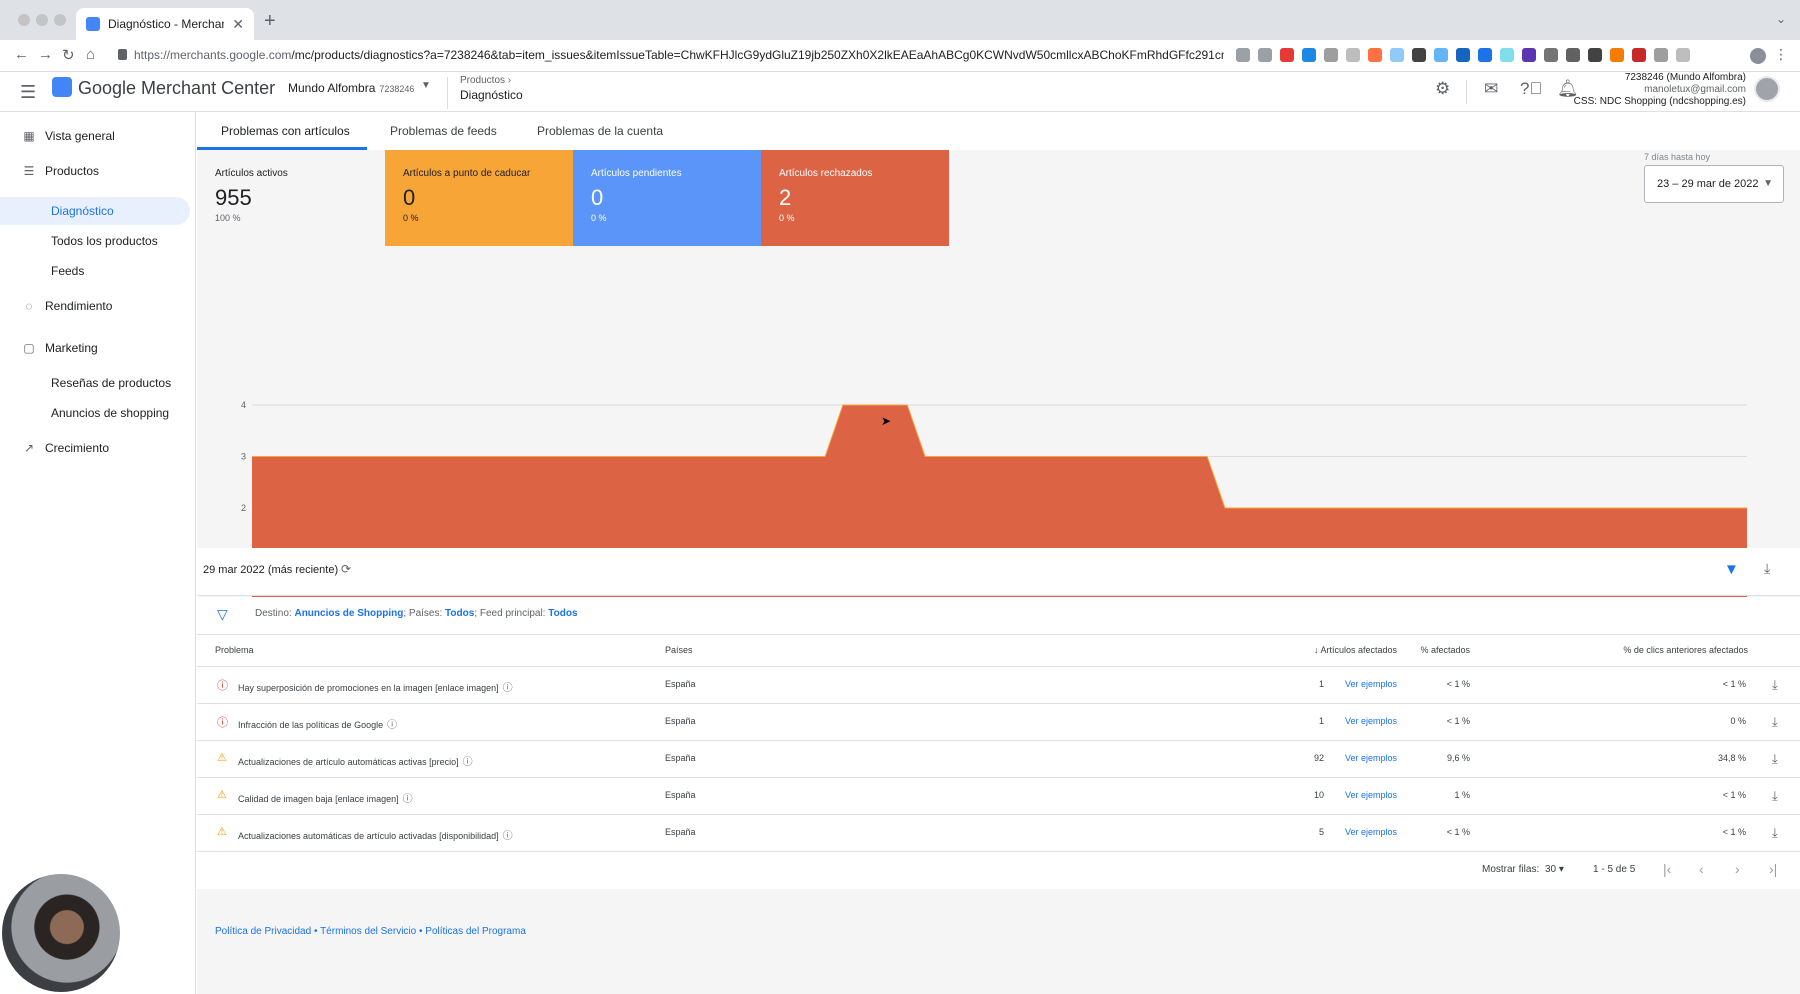 This screenshot has height=994, width=1800. I want to click on browser-tab: Diagnóstico - Merchant Center ✕, so click(165, 24).